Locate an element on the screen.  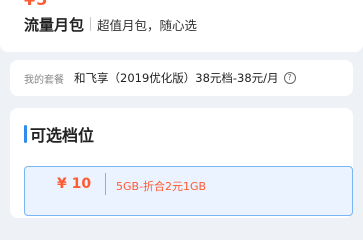
current-plan-value: 和飞享（2019优化版）38元档-38元/月 is located at coordinates (176, 78).